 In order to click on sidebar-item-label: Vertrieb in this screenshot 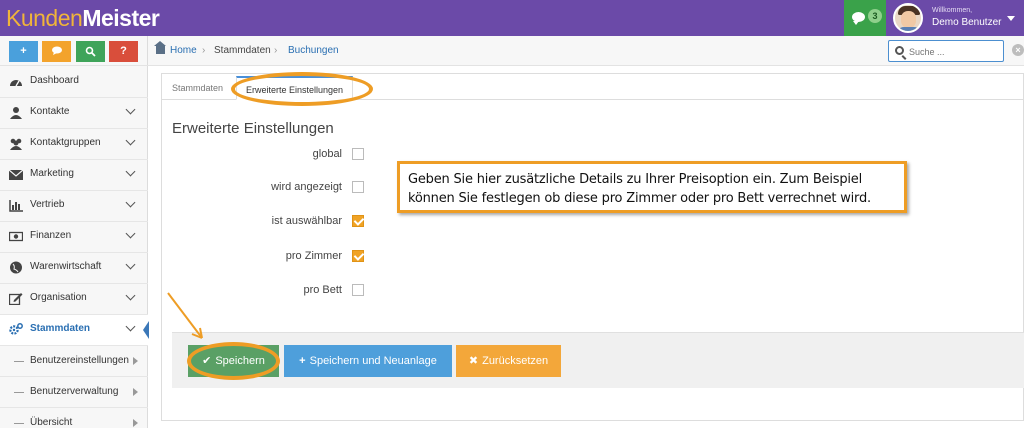, I will do `click(47, 204)`.